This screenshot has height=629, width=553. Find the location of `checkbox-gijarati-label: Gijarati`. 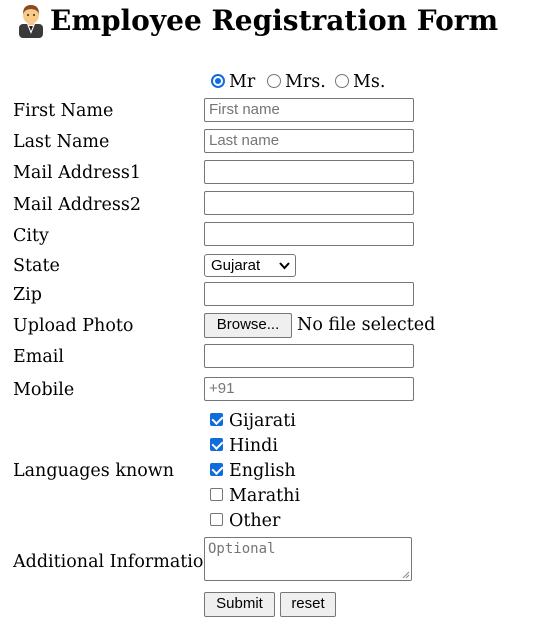

checkbox-gijarati-label: Gijarati is located at coordinates (262, 421).